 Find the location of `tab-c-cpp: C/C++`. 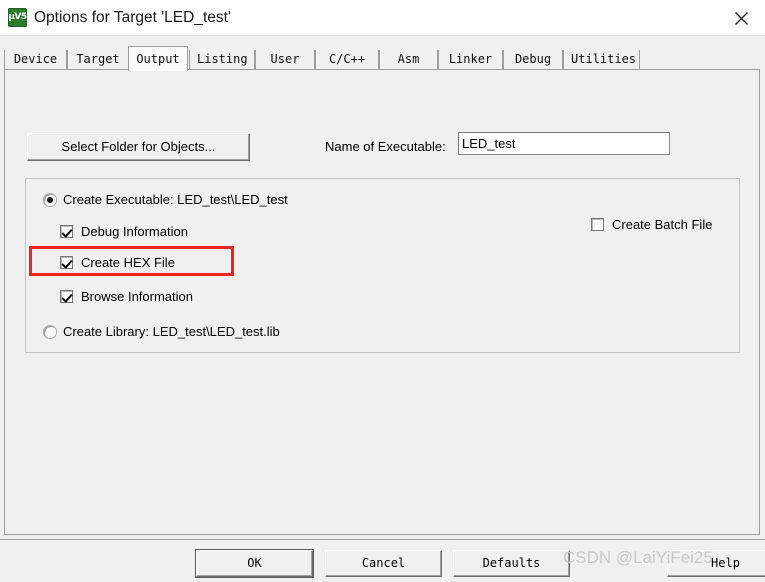

tab-c-cpp: C/C++ is located at coordinates (347, 59).